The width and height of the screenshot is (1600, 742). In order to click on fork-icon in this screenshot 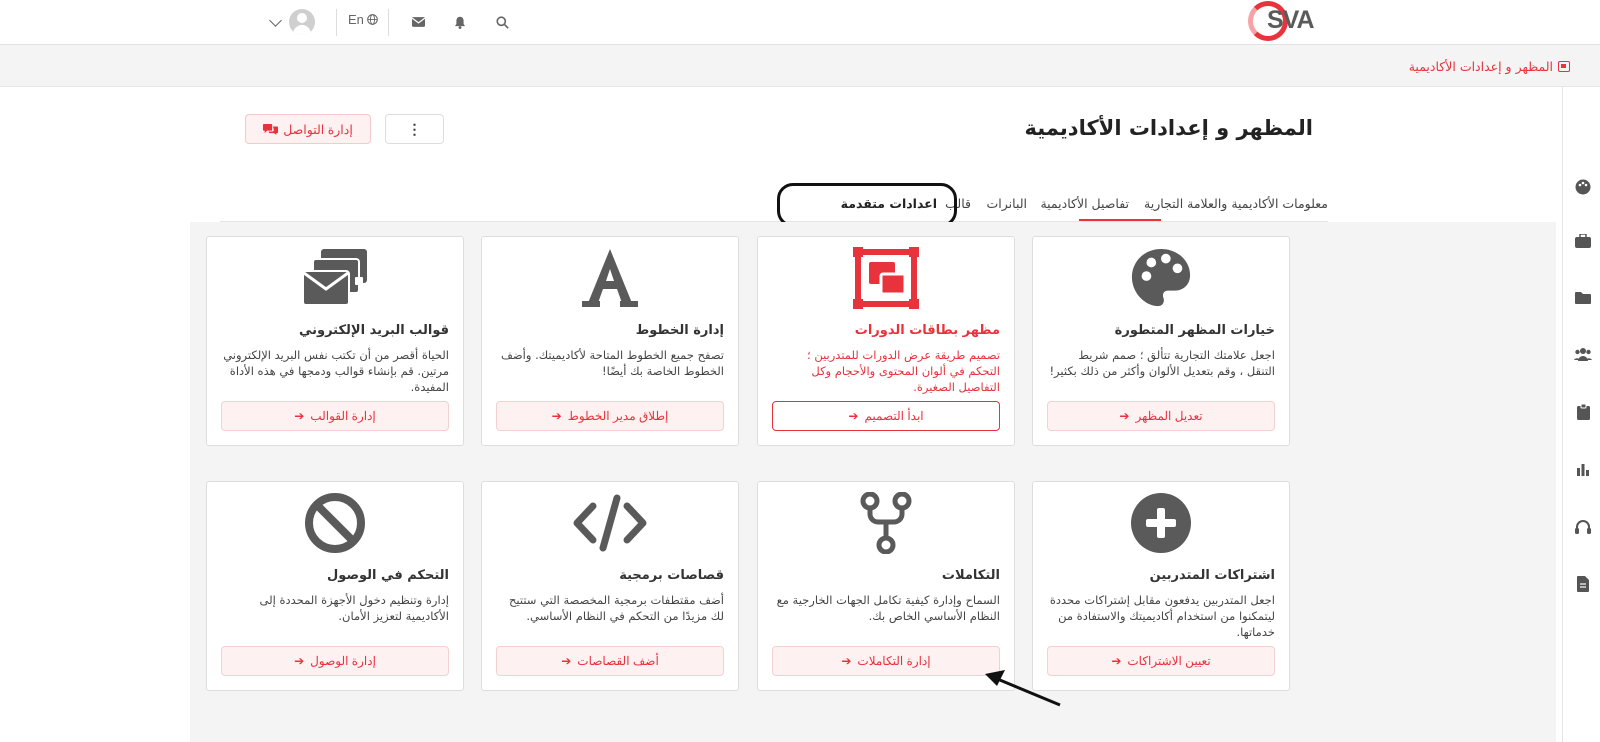, I will do `click(886, 525)`.